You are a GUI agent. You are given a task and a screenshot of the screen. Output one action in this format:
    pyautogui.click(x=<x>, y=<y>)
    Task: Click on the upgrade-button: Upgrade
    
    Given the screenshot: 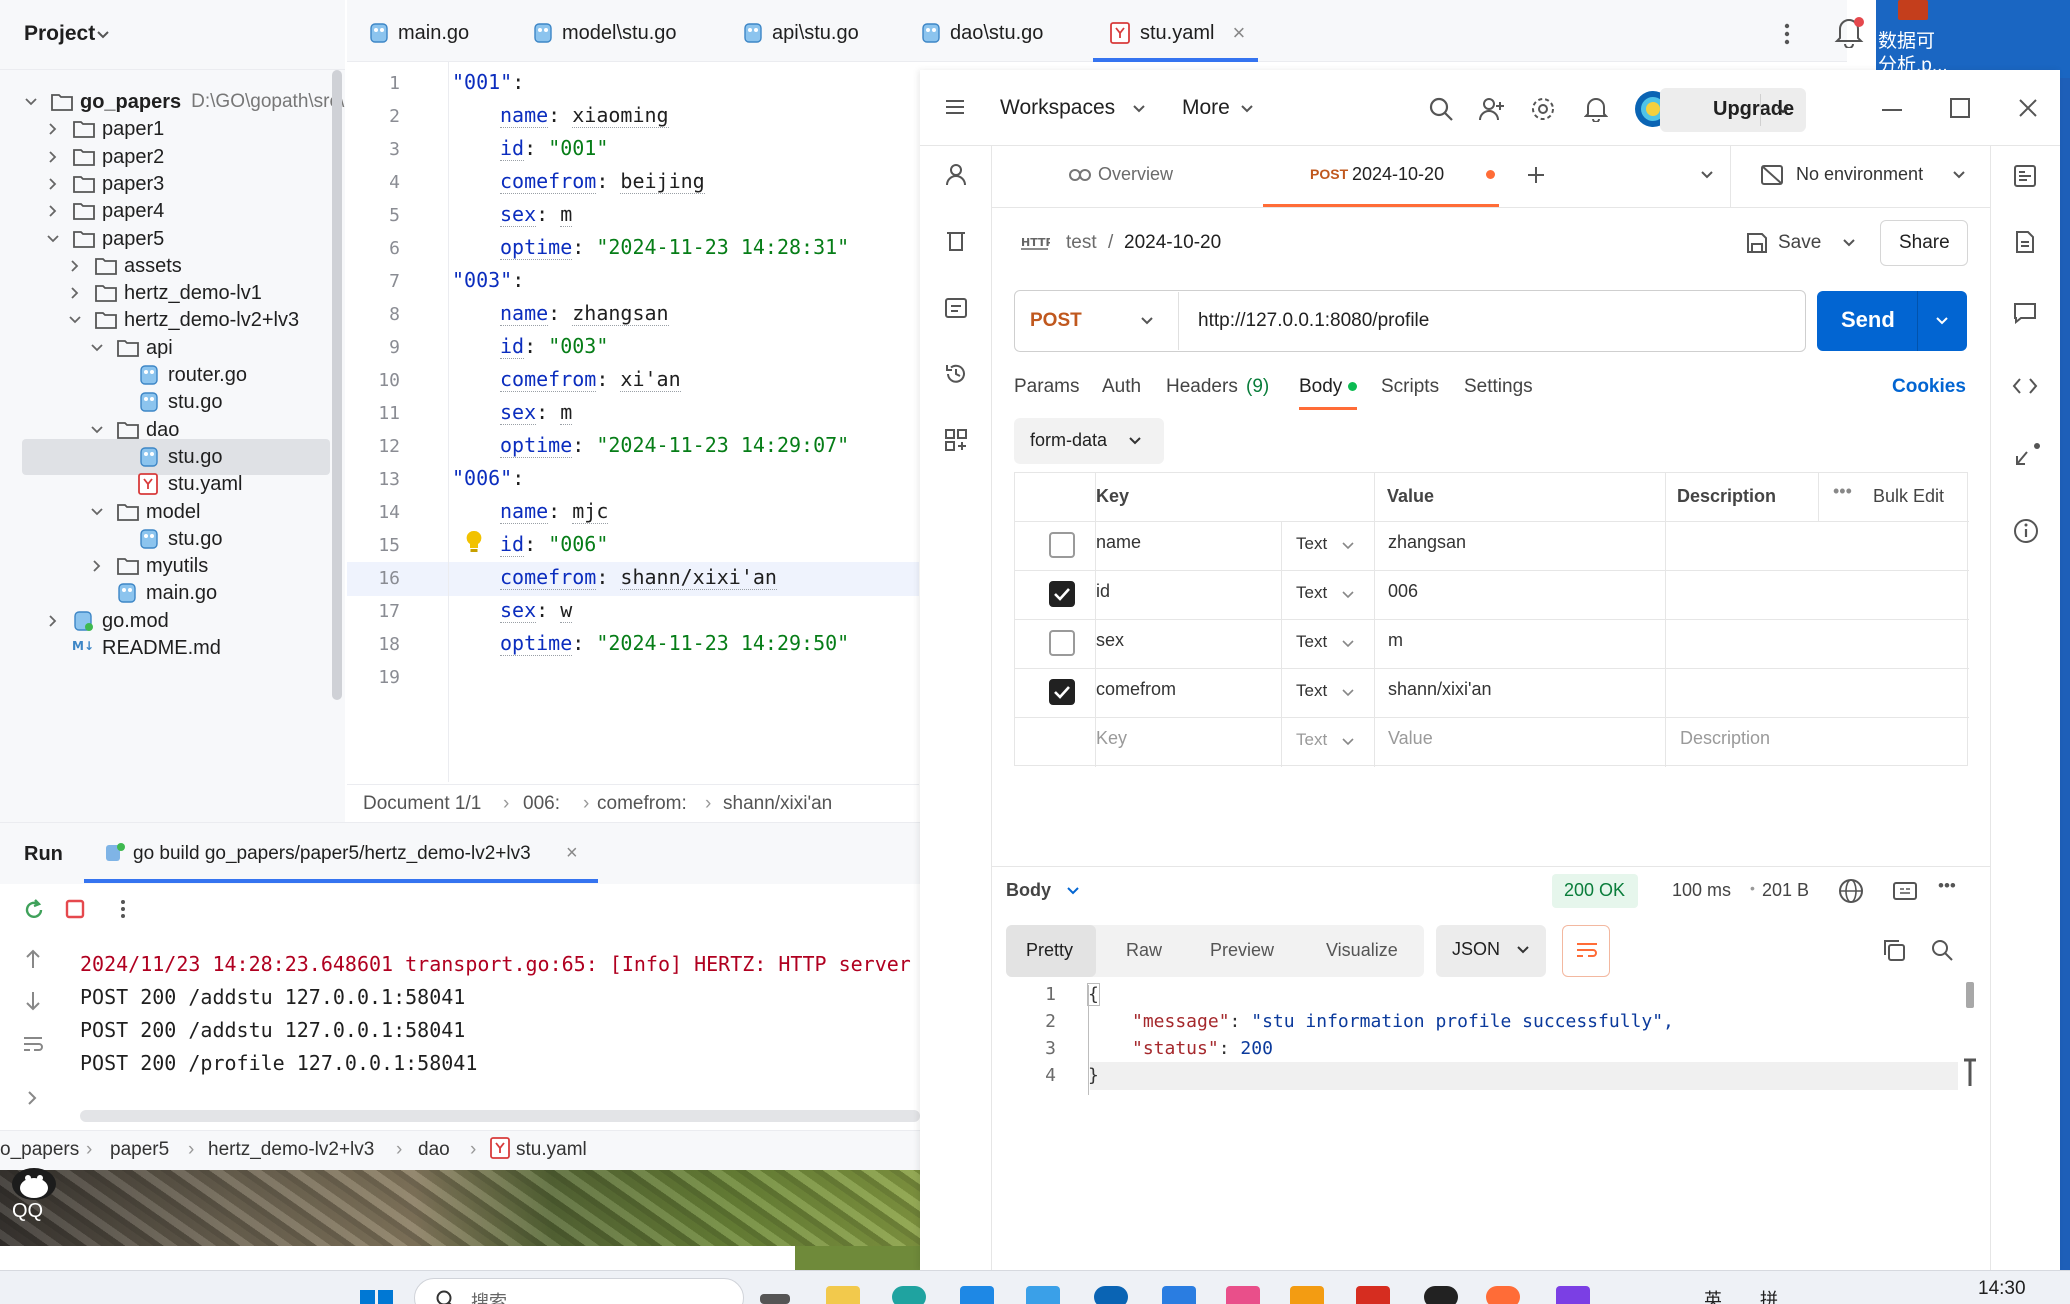 What is the action you would take?
    pyautogui.click(x=1733, y=110)
    